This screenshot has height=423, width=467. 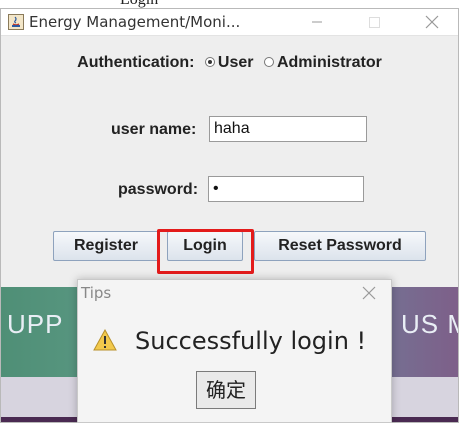 What do you see at coordinates (136, 62) in the screenshot?
I see `authentication-label: Authentication:` at bounding box center [136, 62].